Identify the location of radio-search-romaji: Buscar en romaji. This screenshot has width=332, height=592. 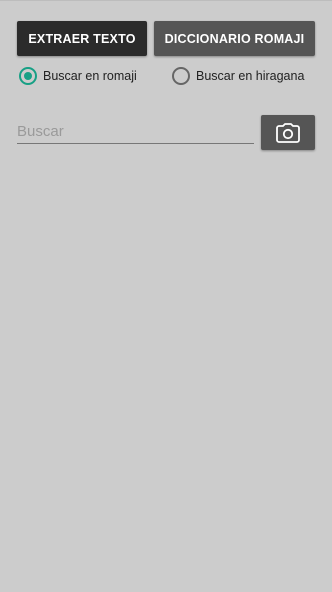
(78, 76).